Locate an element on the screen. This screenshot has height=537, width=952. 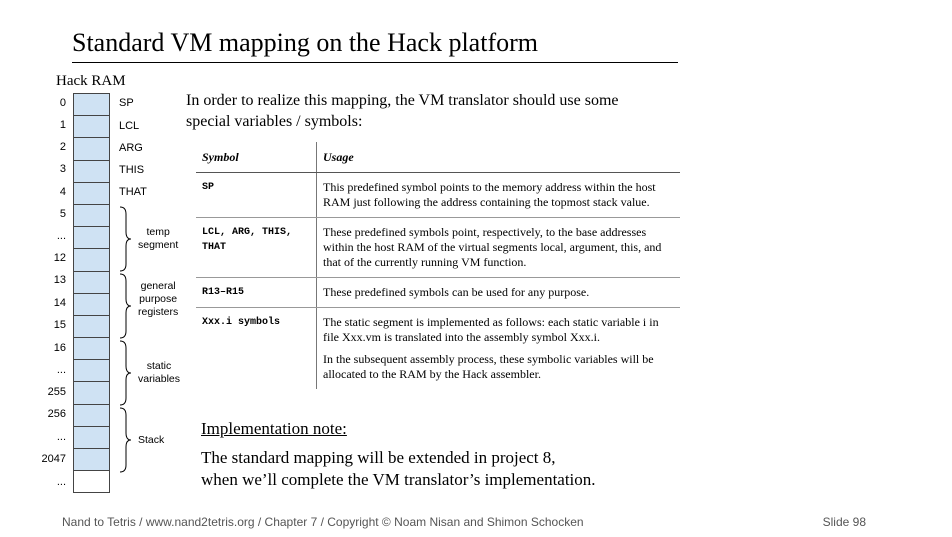
ram-symbol-this: THIS is located at coordinates (132, 170).